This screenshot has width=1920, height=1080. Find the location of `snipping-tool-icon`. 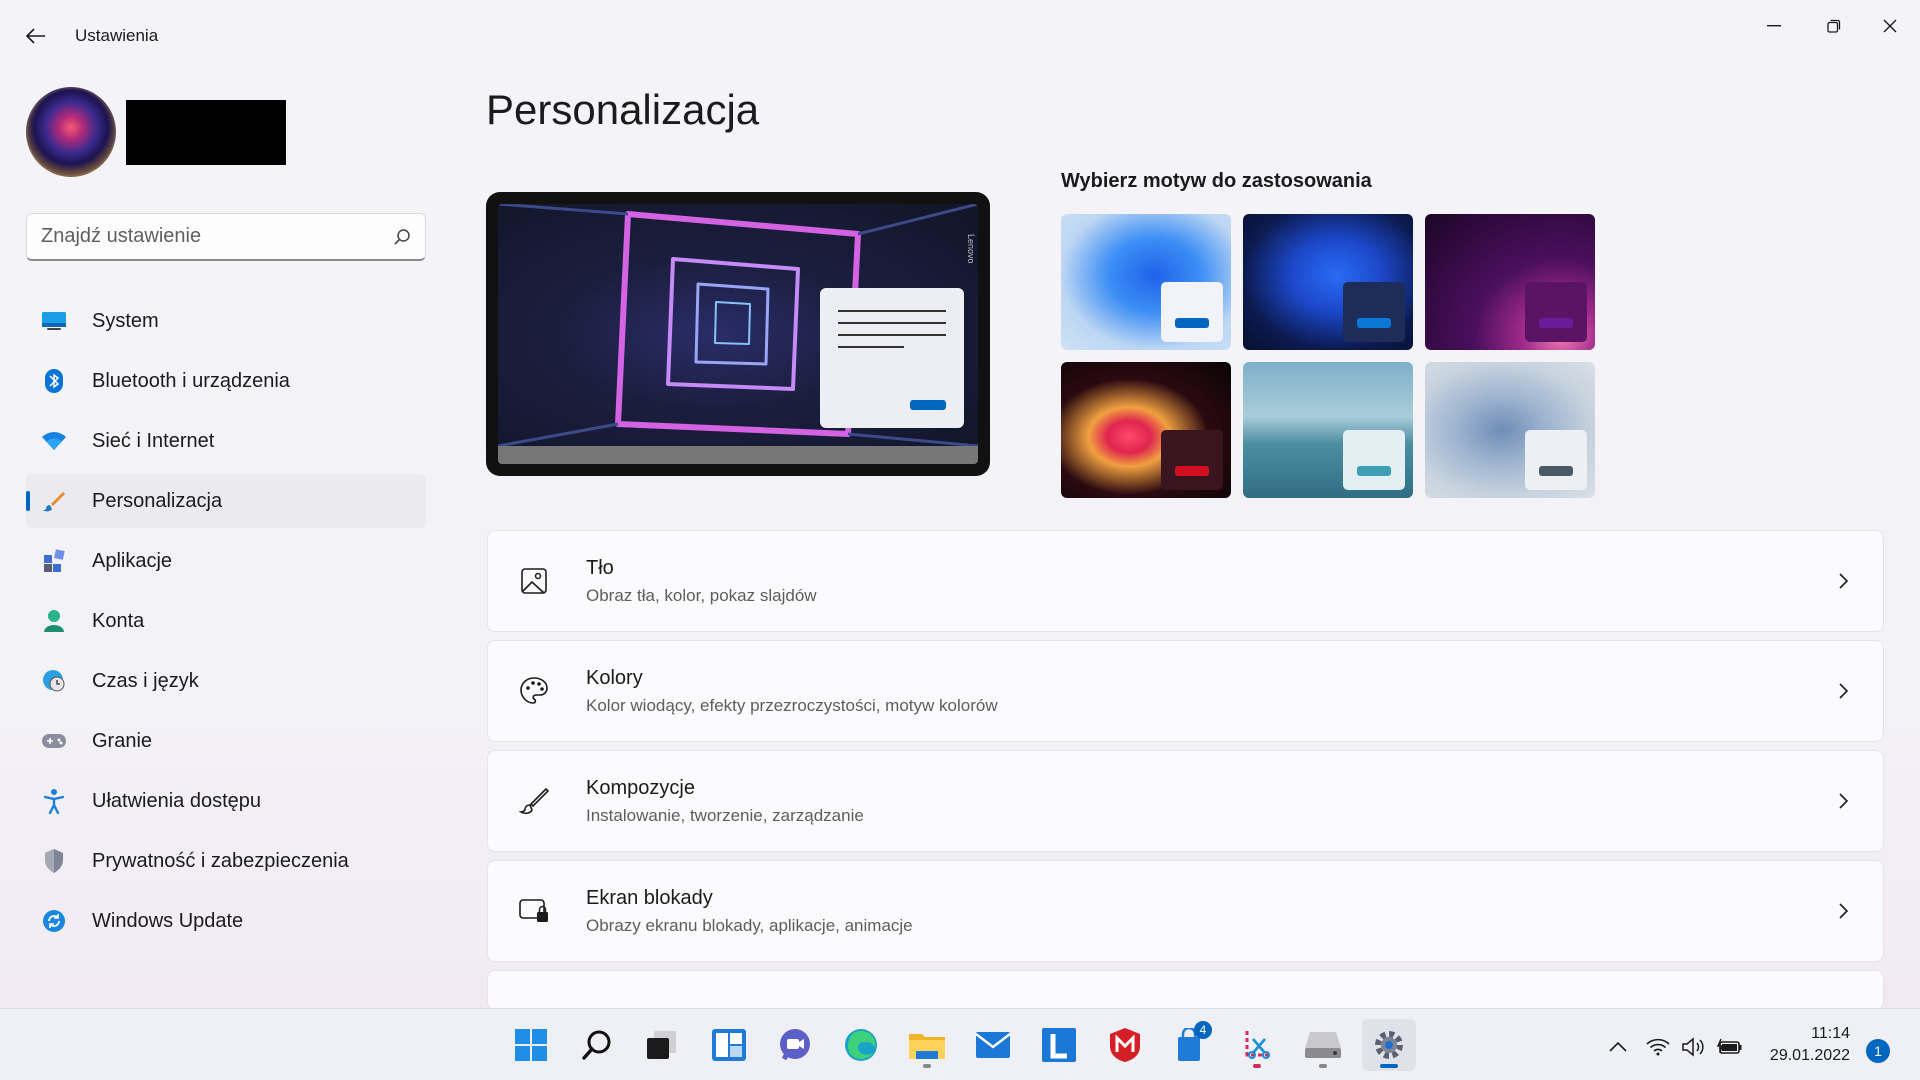

snipping-tool-icon is located at coordinates (1258, 1045).